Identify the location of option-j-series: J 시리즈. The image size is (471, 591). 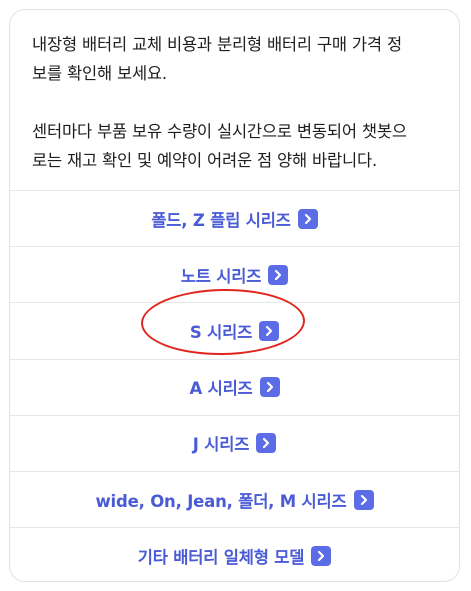
(234, 442).